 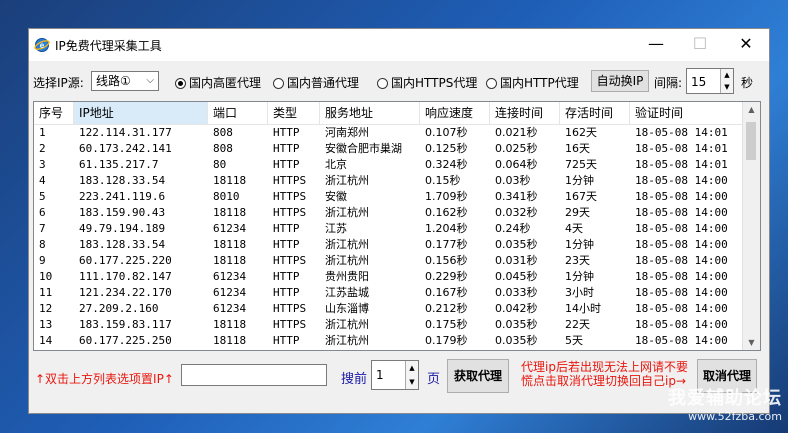 I want to click on auto-switch-ip-button: 自动换IP, so click(x=620, y=81).